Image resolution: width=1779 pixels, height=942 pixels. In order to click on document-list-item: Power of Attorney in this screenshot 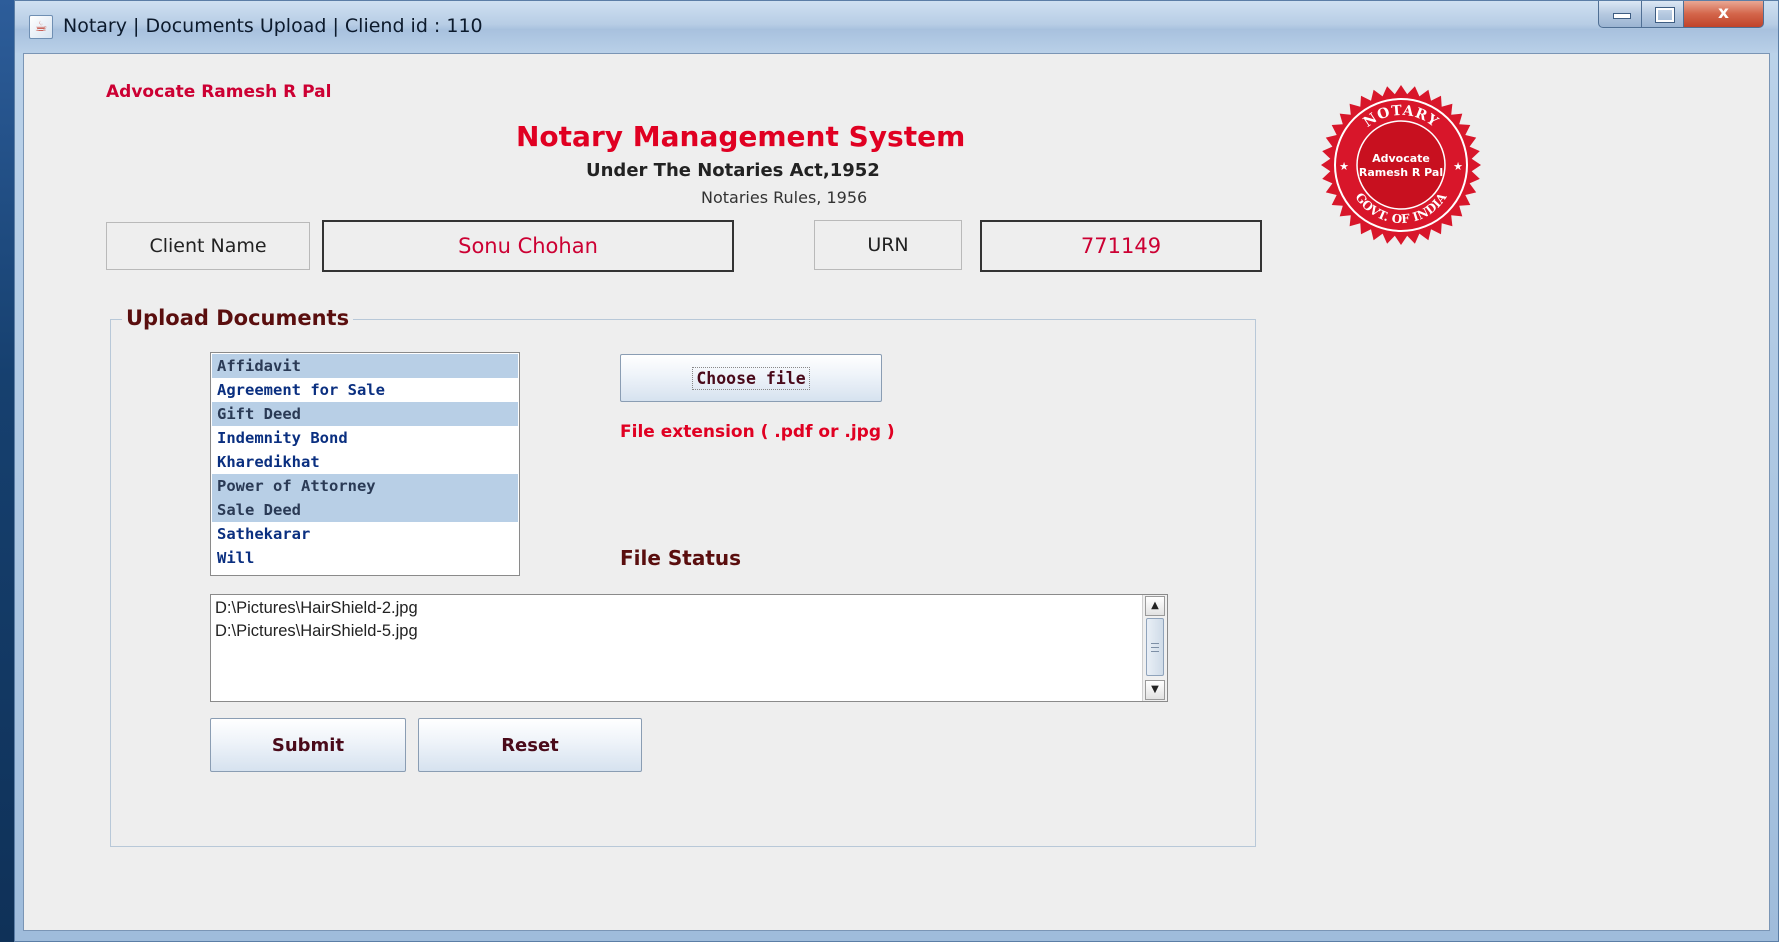, I will do `click(365, 486)`.